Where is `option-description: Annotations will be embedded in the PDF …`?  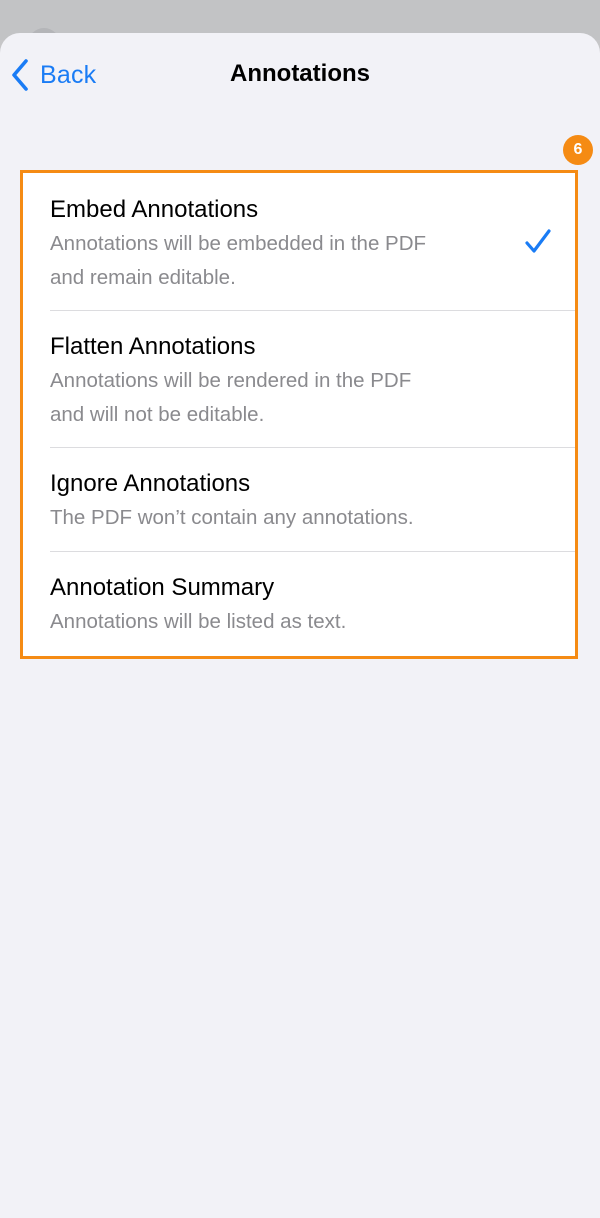 option-description: Annotations will be embedded in the PDF … is located at coordinates (275, 261).